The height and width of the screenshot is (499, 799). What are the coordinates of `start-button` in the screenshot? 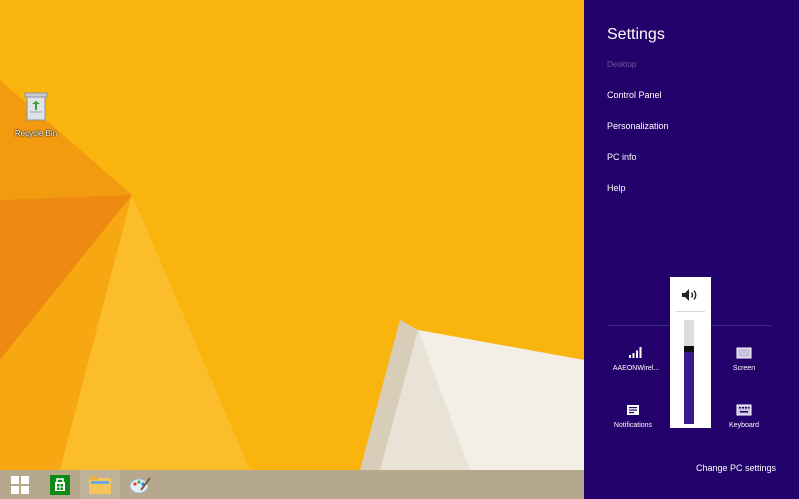 It's located at (20, 484).